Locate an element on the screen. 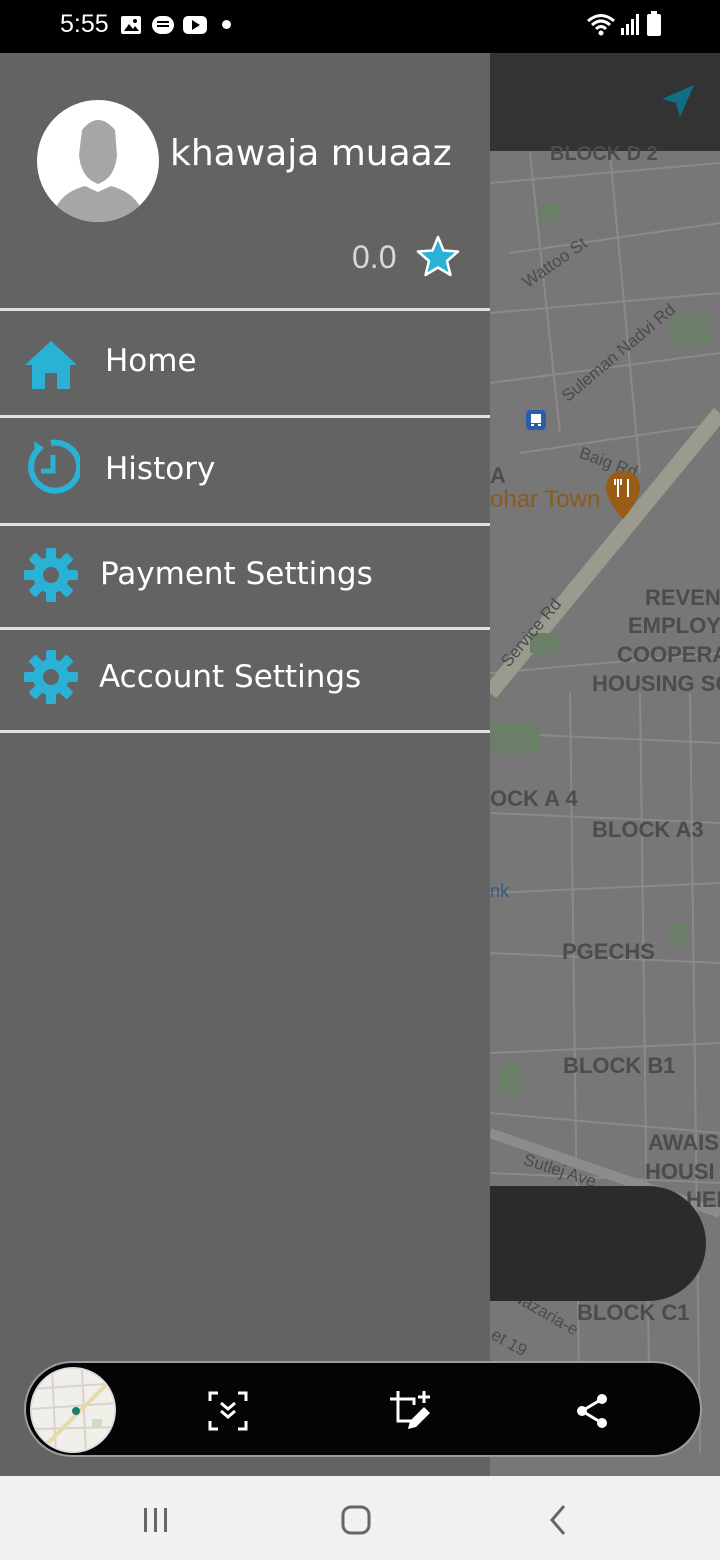 This screenshot has width=720, height=1560. menu-label-history: History is located at coordinates (160, 469).